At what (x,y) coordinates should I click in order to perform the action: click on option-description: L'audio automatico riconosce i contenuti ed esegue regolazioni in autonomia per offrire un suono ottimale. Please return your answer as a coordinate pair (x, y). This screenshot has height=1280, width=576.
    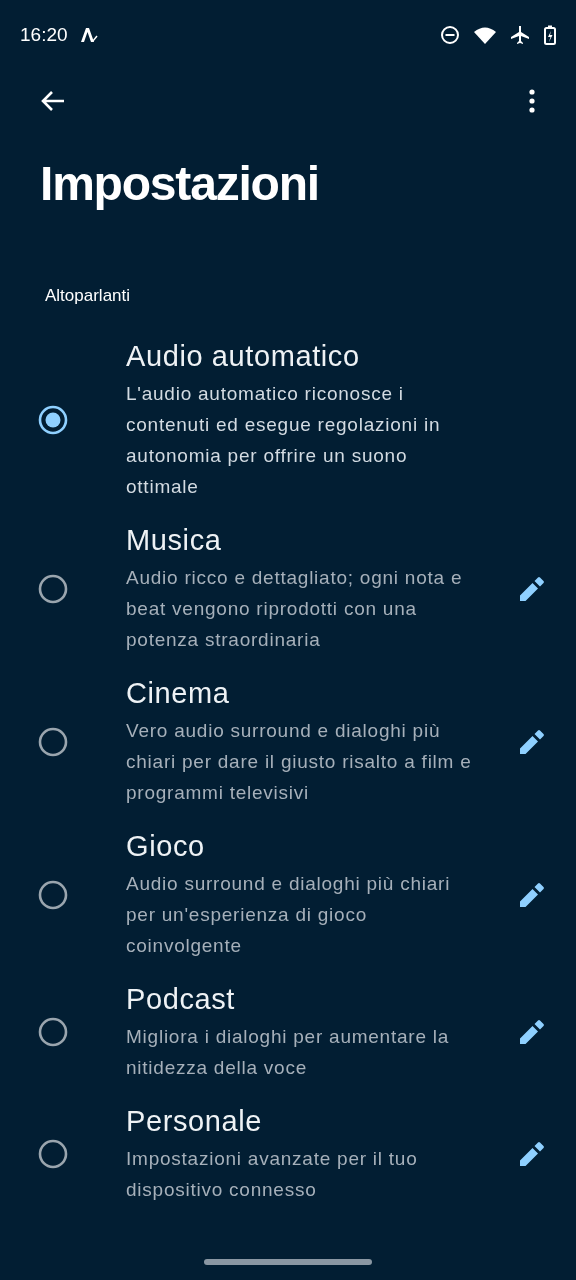
    Looking at the image, I should click on (284, 440).